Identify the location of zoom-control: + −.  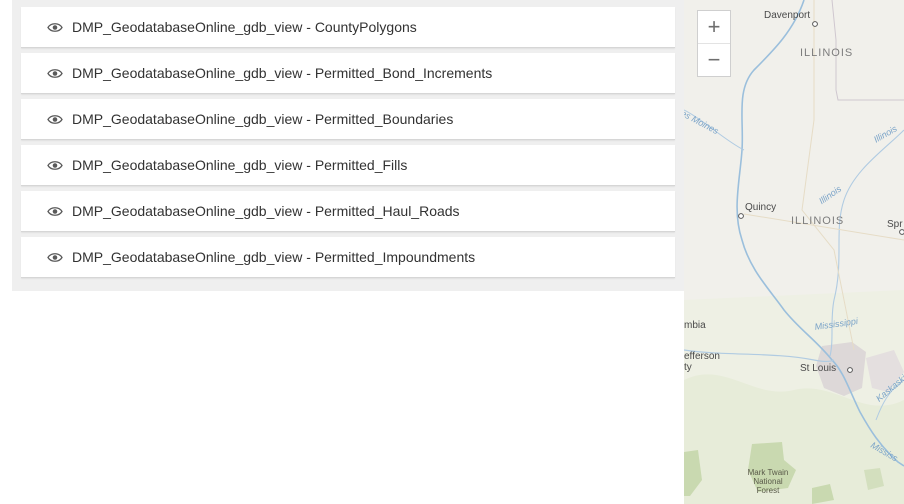
(714, 43).